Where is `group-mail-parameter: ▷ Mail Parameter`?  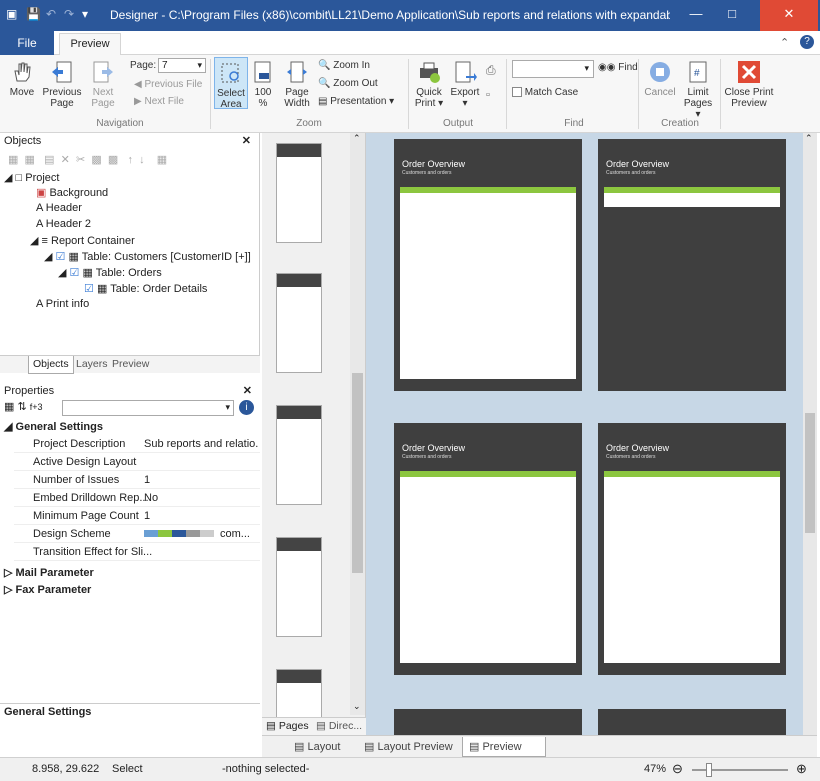
group-mail-parameter: ▷ Mail Parameter is located at coordinates (49, 572).